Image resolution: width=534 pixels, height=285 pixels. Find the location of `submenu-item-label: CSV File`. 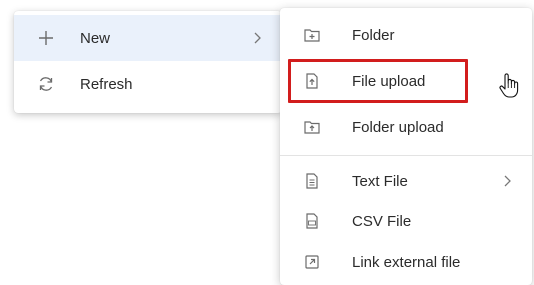

submenu-item-label: CSV File is located at coordinates (382, 221).